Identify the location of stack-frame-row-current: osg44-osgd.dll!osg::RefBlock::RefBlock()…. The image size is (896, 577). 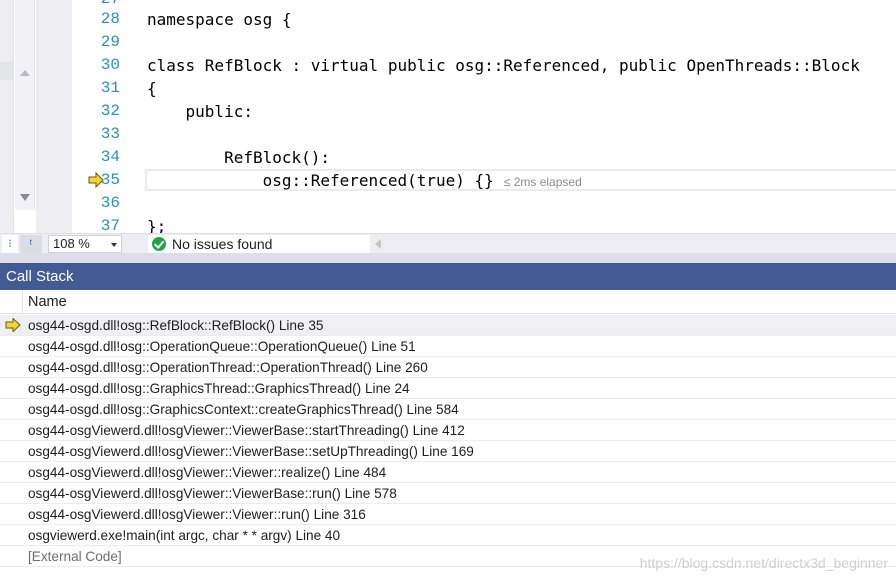
(448, 325).